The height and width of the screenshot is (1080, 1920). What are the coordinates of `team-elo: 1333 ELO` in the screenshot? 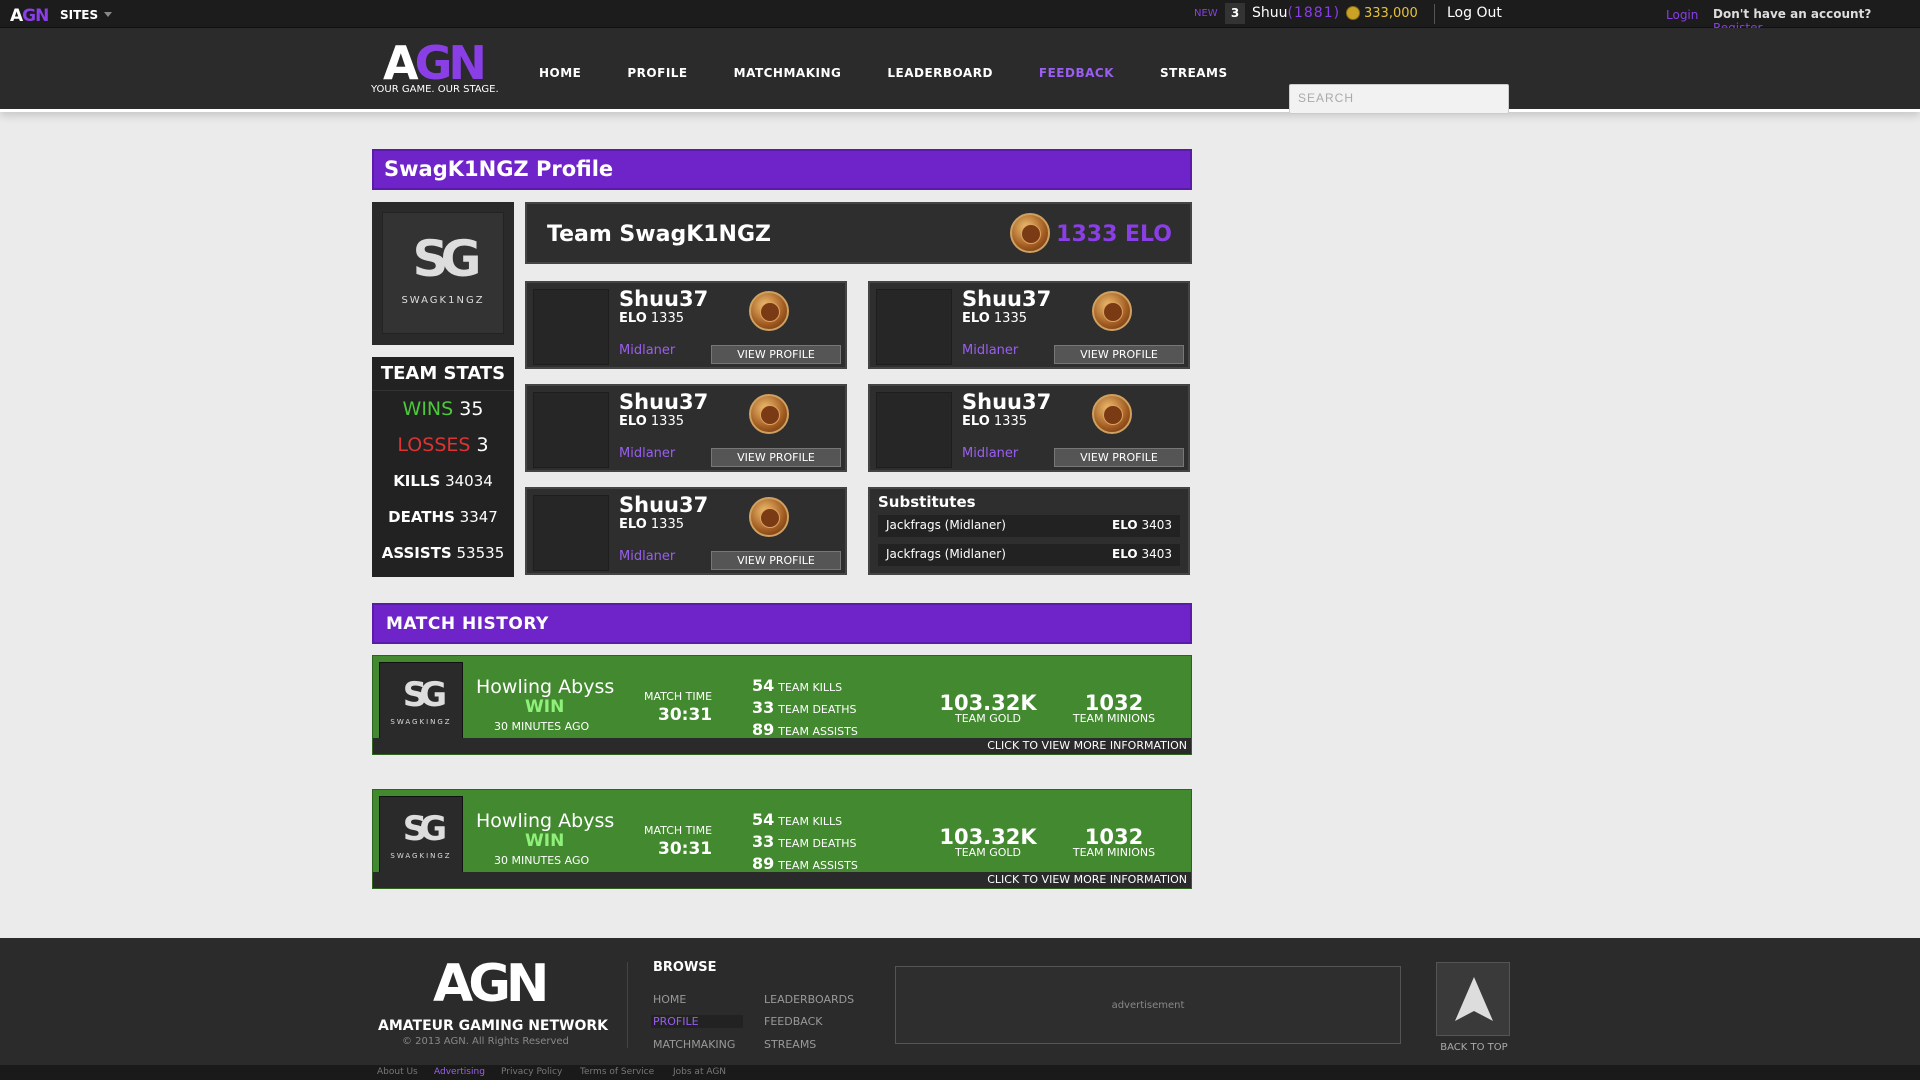 It's located at (1114, 234).